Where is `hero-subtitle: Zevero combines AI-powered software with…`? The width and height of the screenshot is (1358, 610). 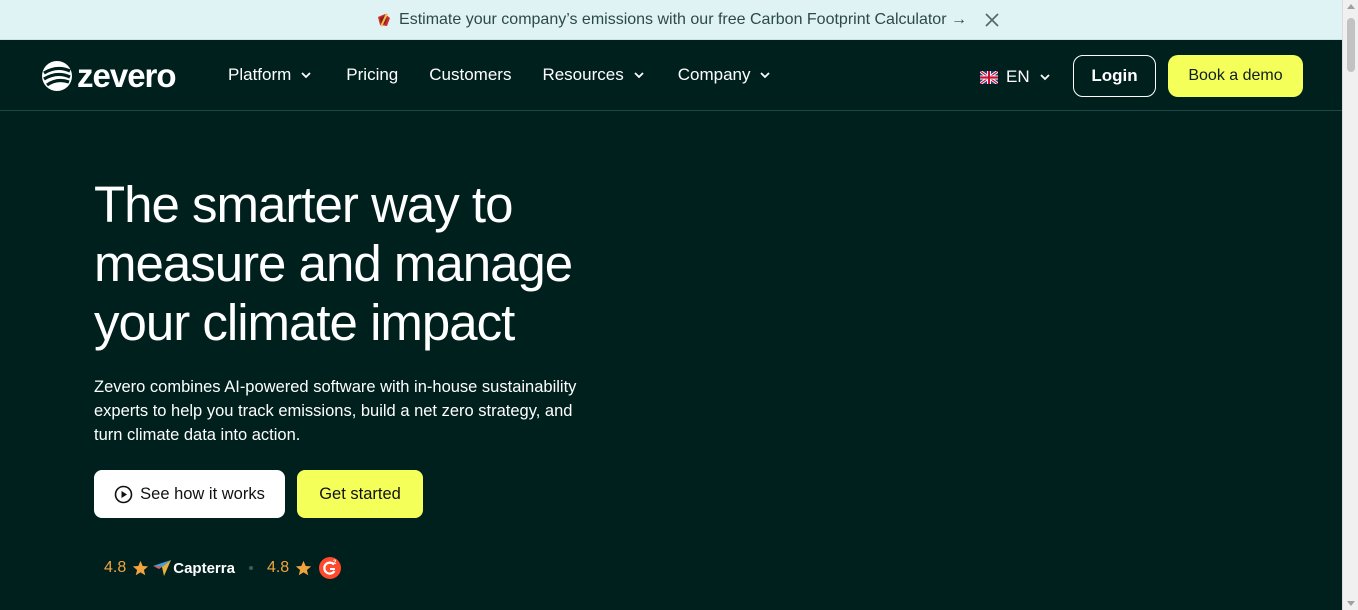 hero-subtitle: Zevero combines AI-powered software with… is located at coordinates (335, 411).